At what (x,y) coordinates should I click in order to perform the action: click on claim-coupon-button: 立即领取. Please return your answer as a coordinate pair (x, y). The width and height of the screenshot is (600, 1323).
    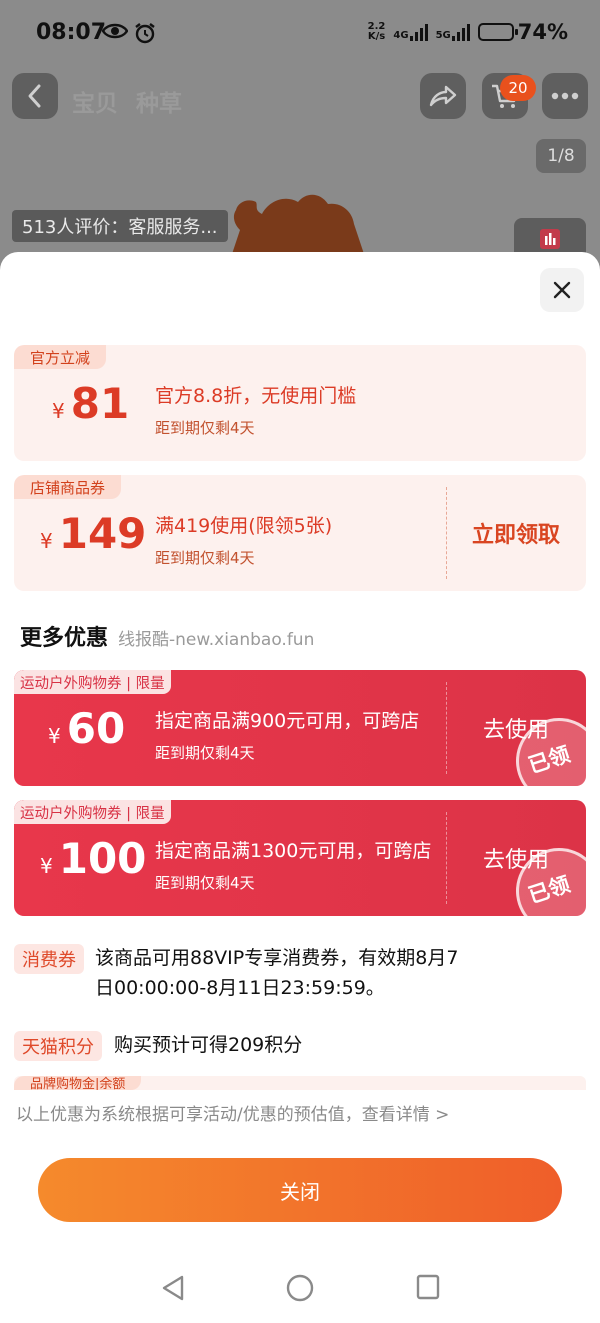
    Looking at the image, I should click on (516, 533).